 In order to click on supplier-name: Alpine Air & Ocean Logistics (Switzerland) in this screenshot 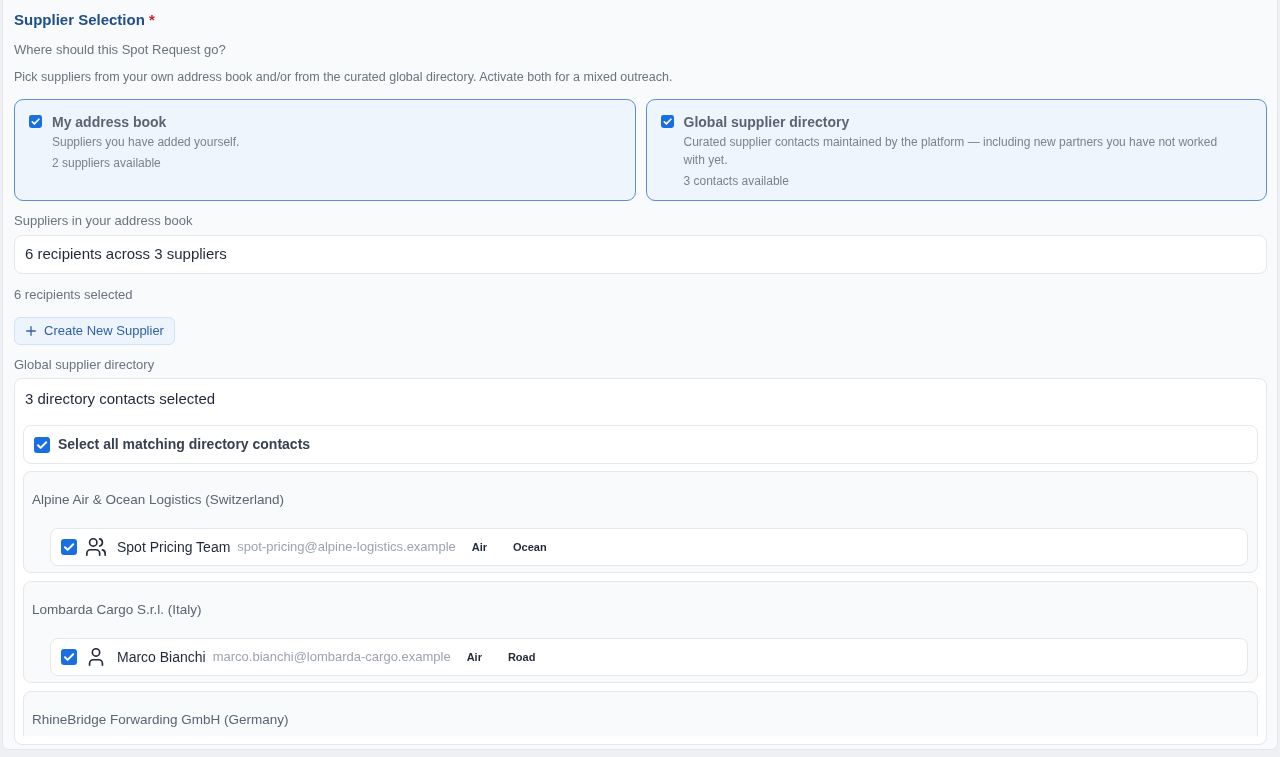, I will do `click(159, 500)`.